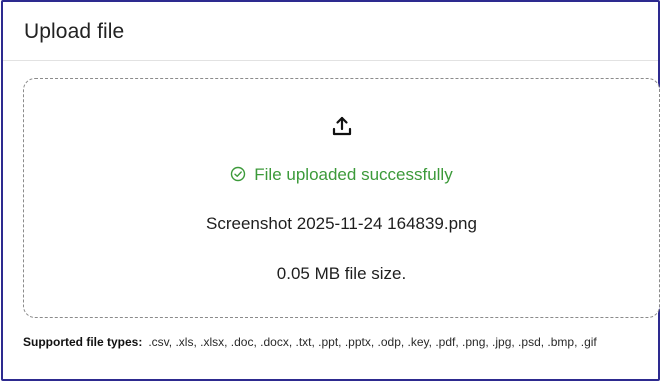  What do you see at coordinates (342, 126) in the screenshot?
I see `upload-icon` at bounding box center [342, 126].